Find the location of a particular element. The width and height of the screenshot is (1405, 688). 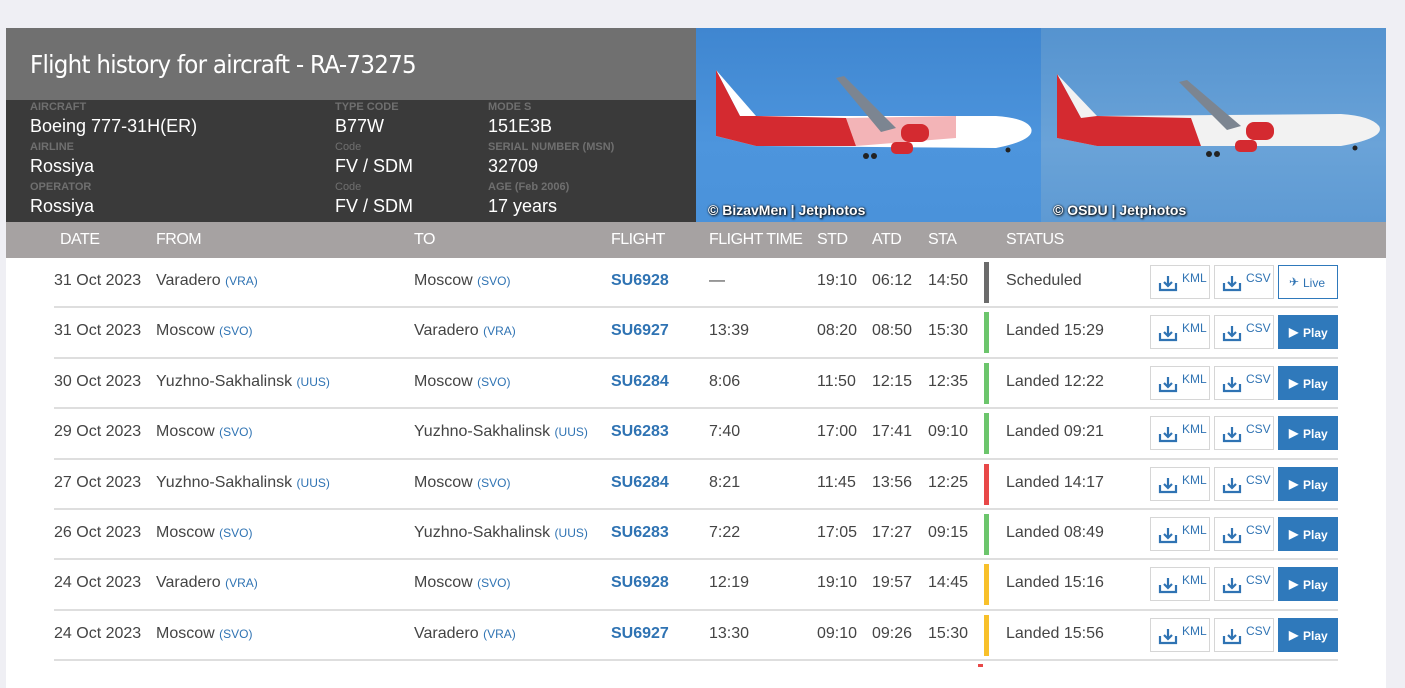

aircraft-photo-1: © BizavMen | Jetphotos is located at coordinates (868, 125).